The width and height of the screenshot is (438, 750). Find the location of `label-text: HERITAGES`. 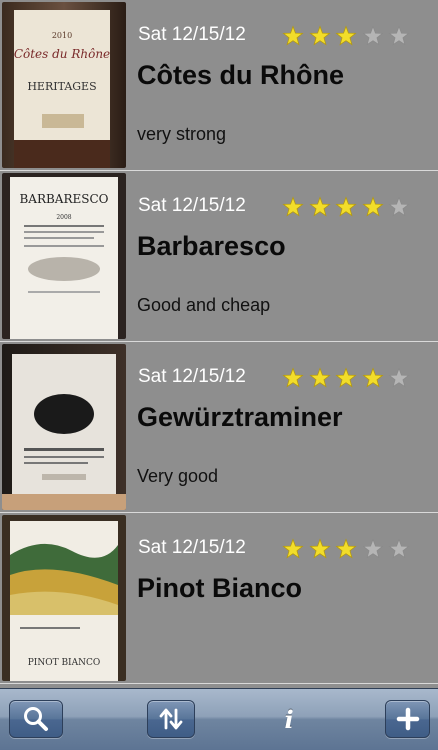

label-text: HERITAGES is located at coordinates (61, 86).